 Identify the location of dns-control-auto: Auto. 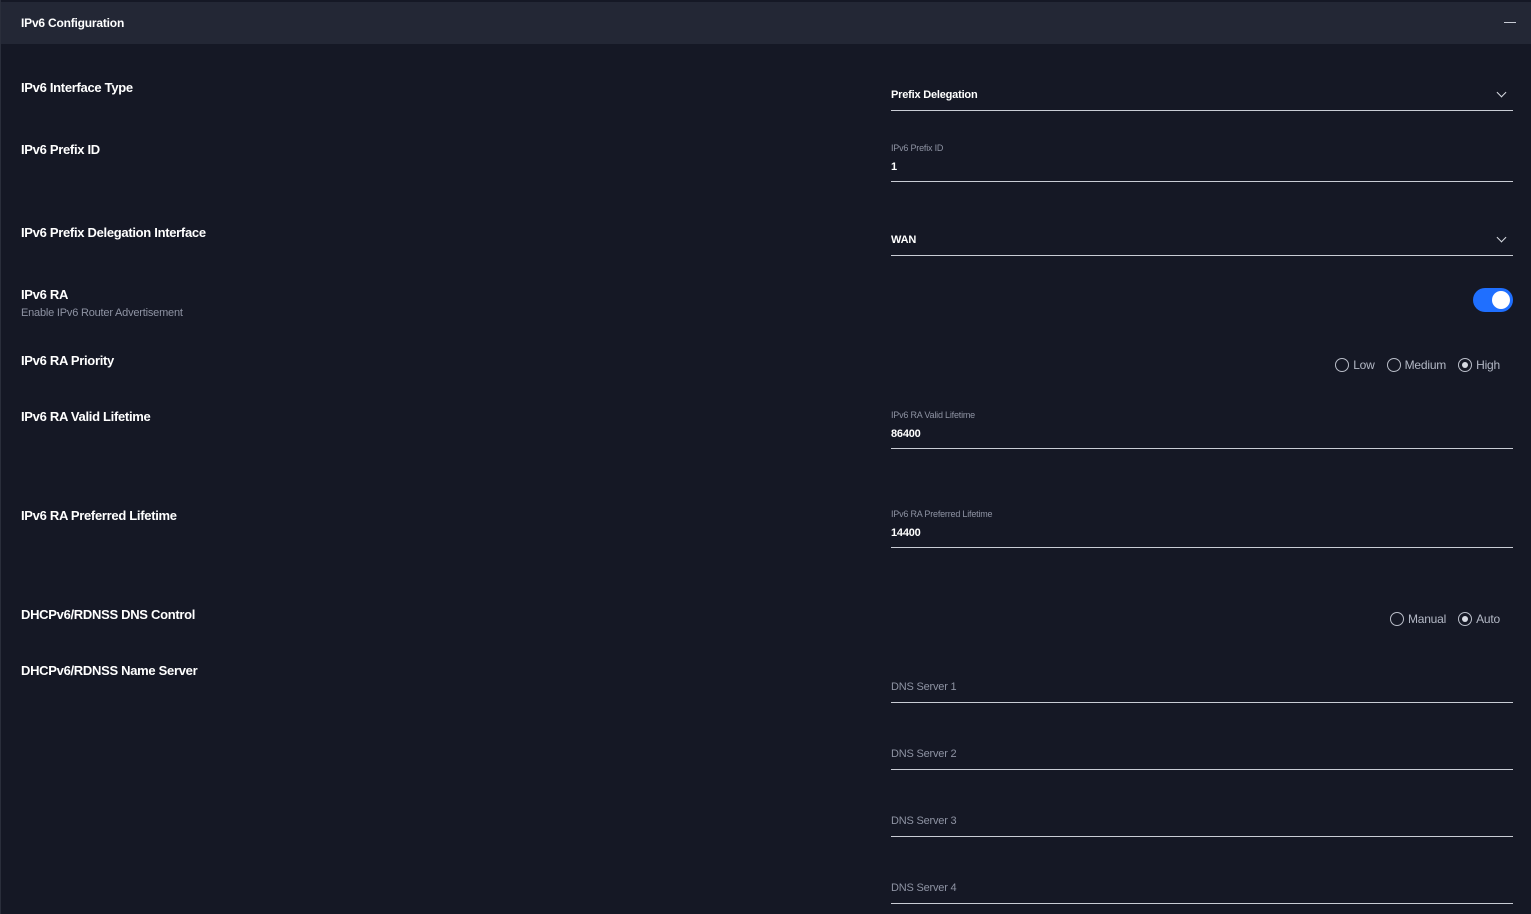
(1479, 619).